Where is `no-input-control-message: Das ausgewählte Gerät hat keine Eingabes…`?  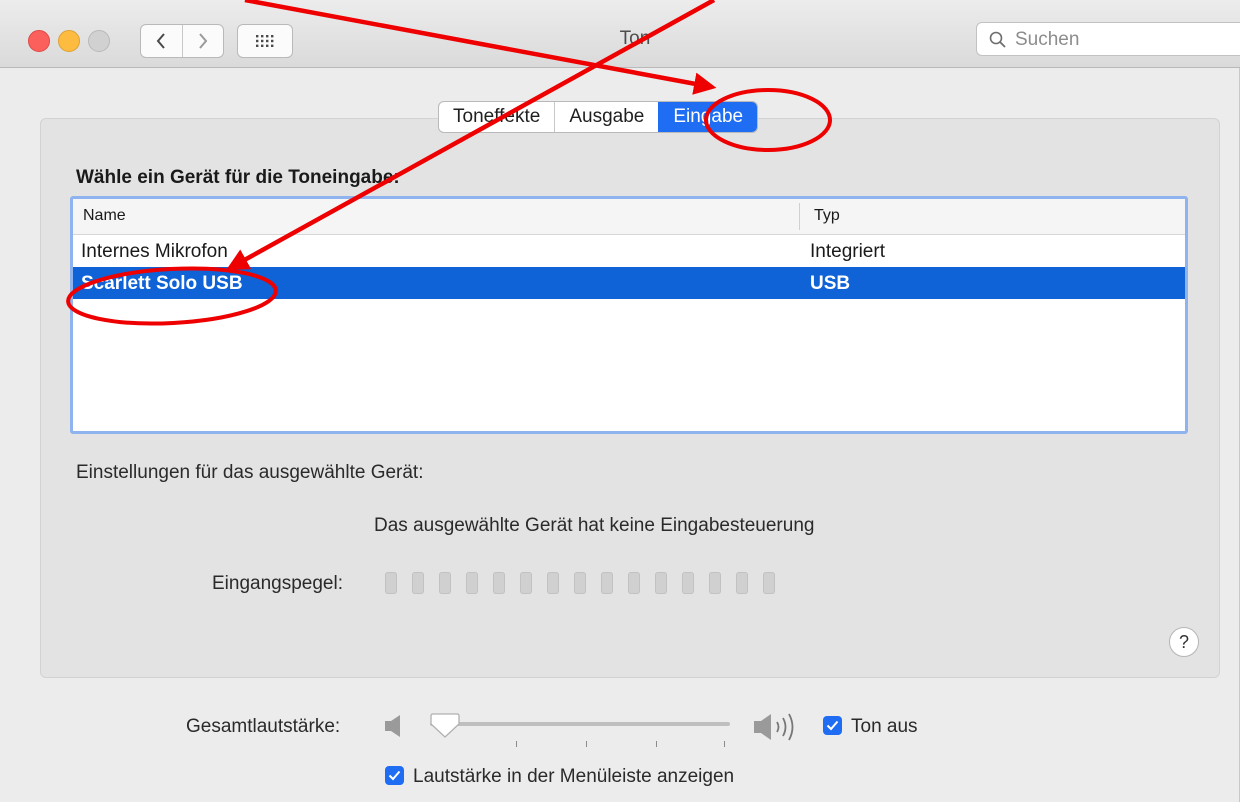 no-input-control-message: Das ausgewählte Gerät hat keine Eingabes… is located at coordinates (594, 525).